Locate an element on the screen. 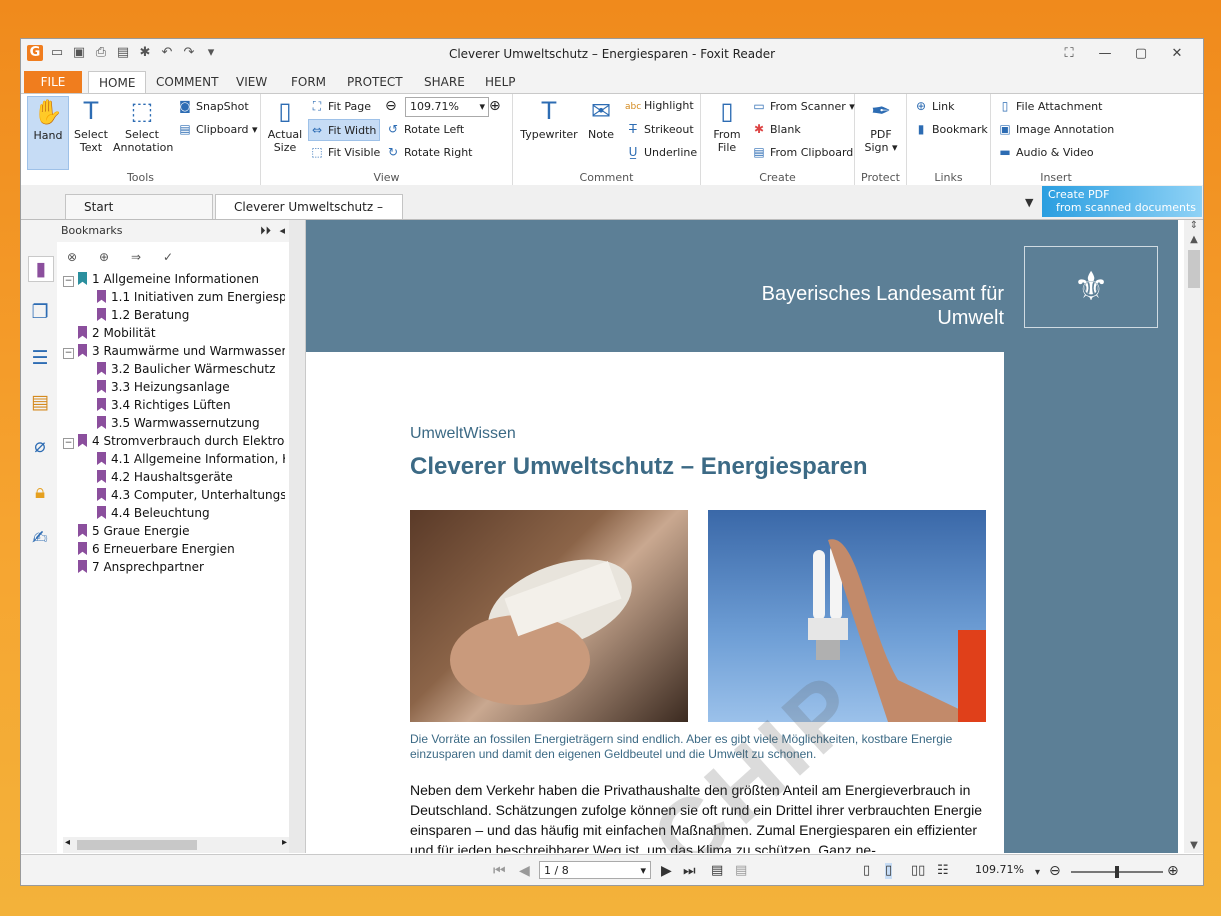 The width and height of the screenshot is (1221, 916). bookmark-item: 3.3 Heizungsanlage is located at coordinates (163, 387).